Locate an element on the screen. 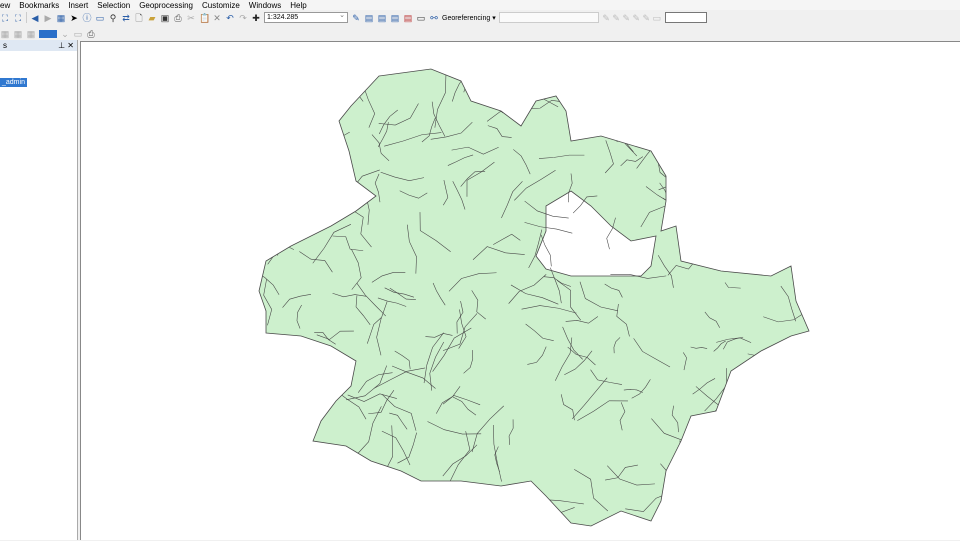 Image resolution: width=960 pixels, height=541 pixels. georef-layer-select is located at coordinates (548, 17).